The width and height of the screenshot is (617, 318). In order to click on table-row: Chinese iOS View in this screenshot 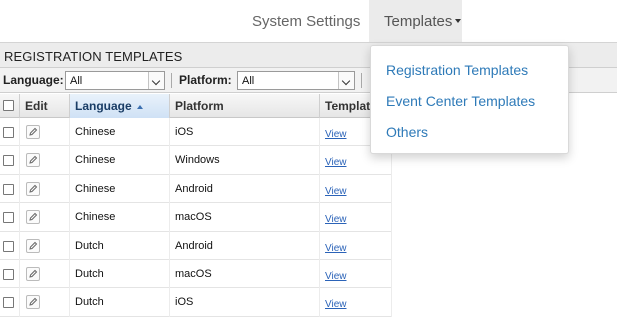, I will do `click(196, 132)`.